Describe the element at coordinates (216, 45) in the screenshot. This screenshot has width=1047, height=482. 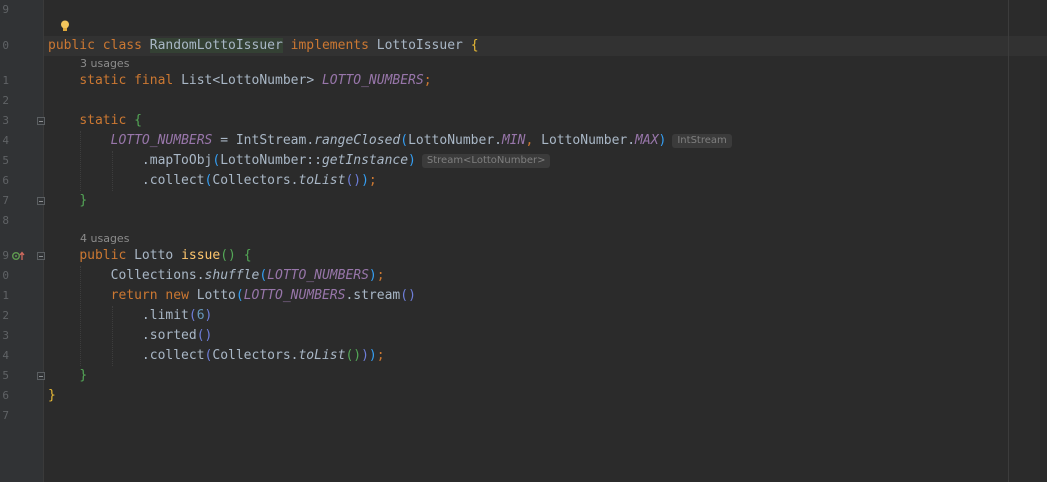
I see `class-name: RandomLottoIssuer` at that location.